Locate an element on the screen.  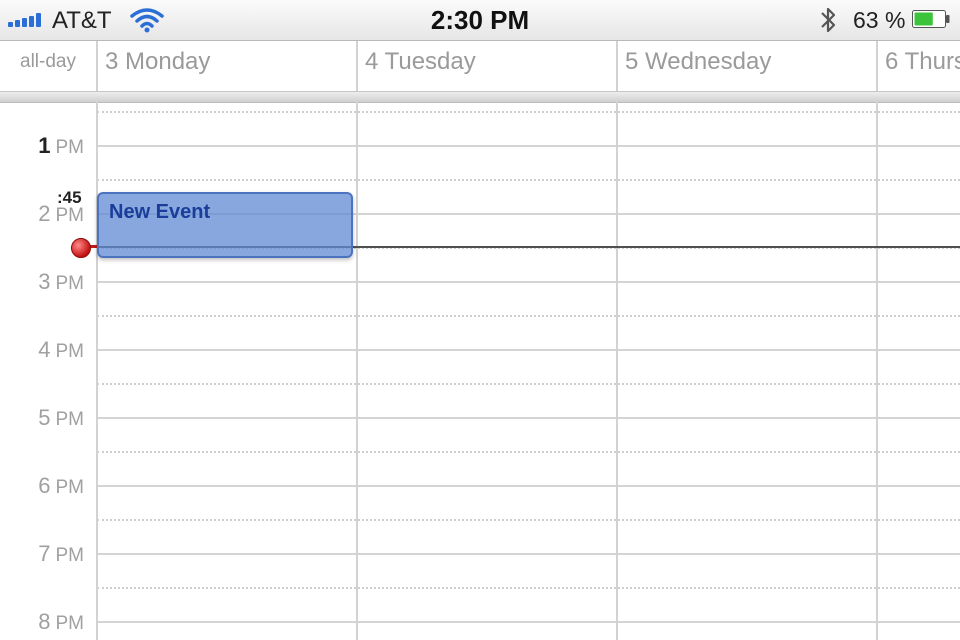
battery-icon is located at coordinates (931, 19).